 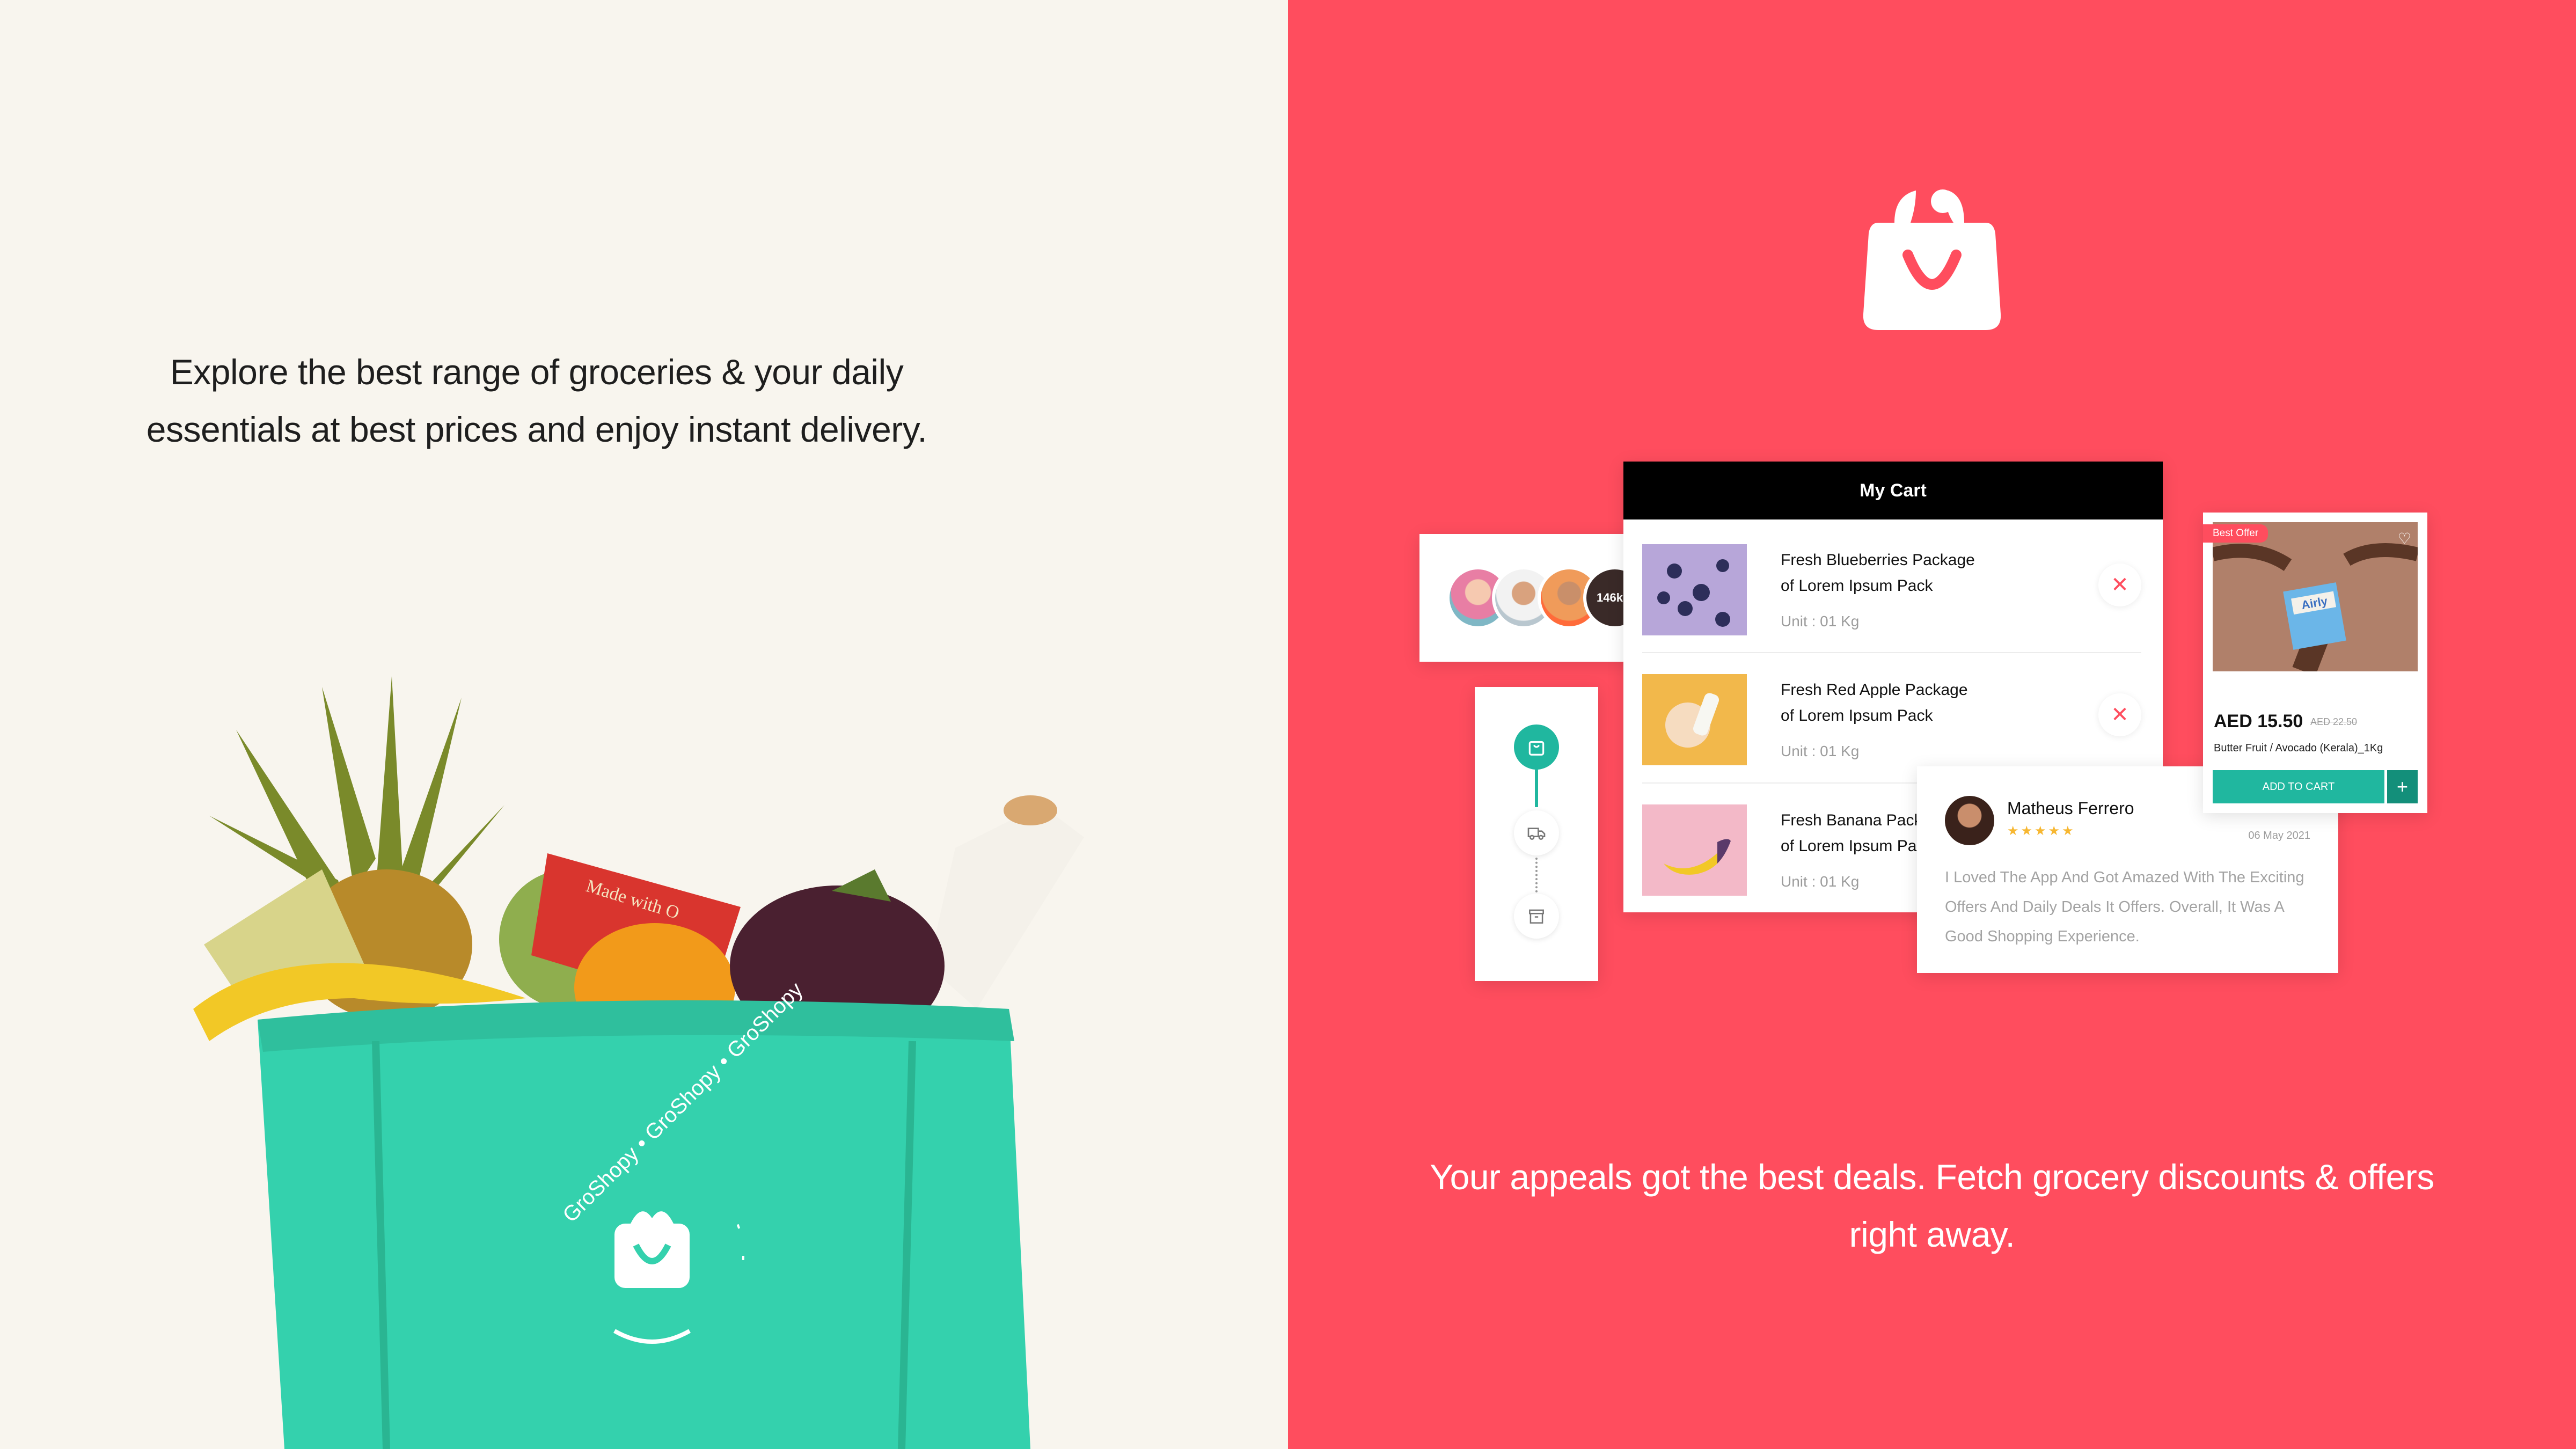 What do you see at coordinates (1536, 875) in the screenshot?
I see `tracker-line-pending` at bounding box center [1536, 875].